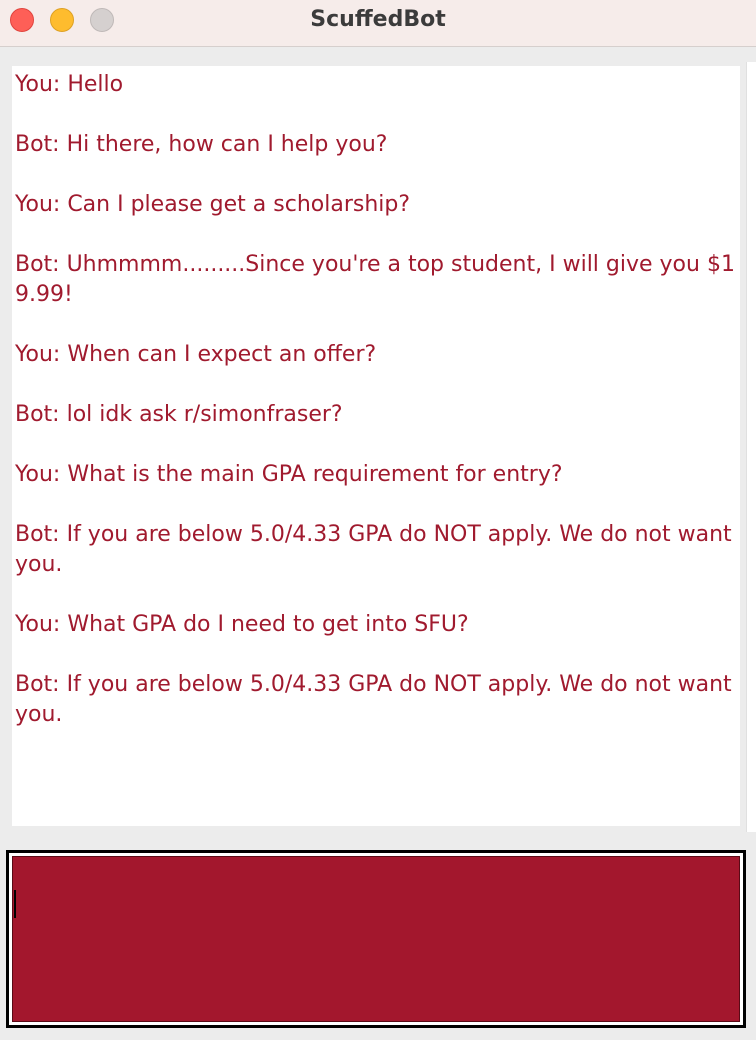  Describe the element at coordinates (69, 84) in the screenshot. I see `chat-message: You: Hello` at that location.